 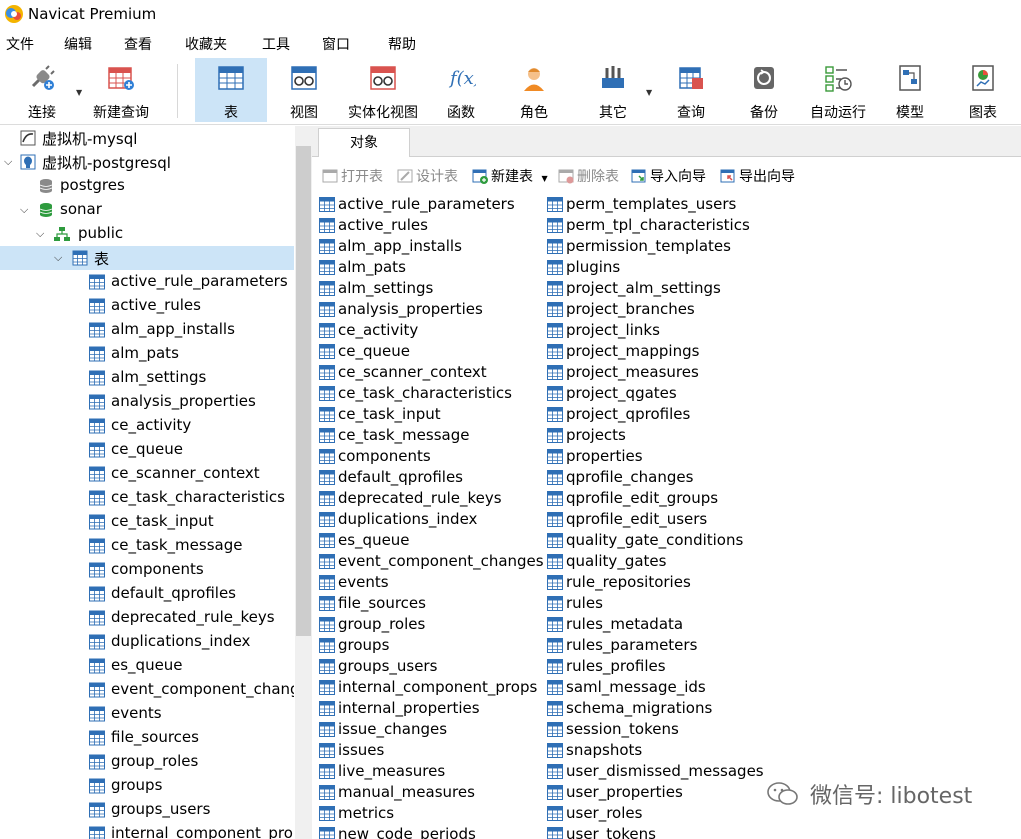 I want to click on tree-table-item: alm_settings, so click(x=147, y=378).